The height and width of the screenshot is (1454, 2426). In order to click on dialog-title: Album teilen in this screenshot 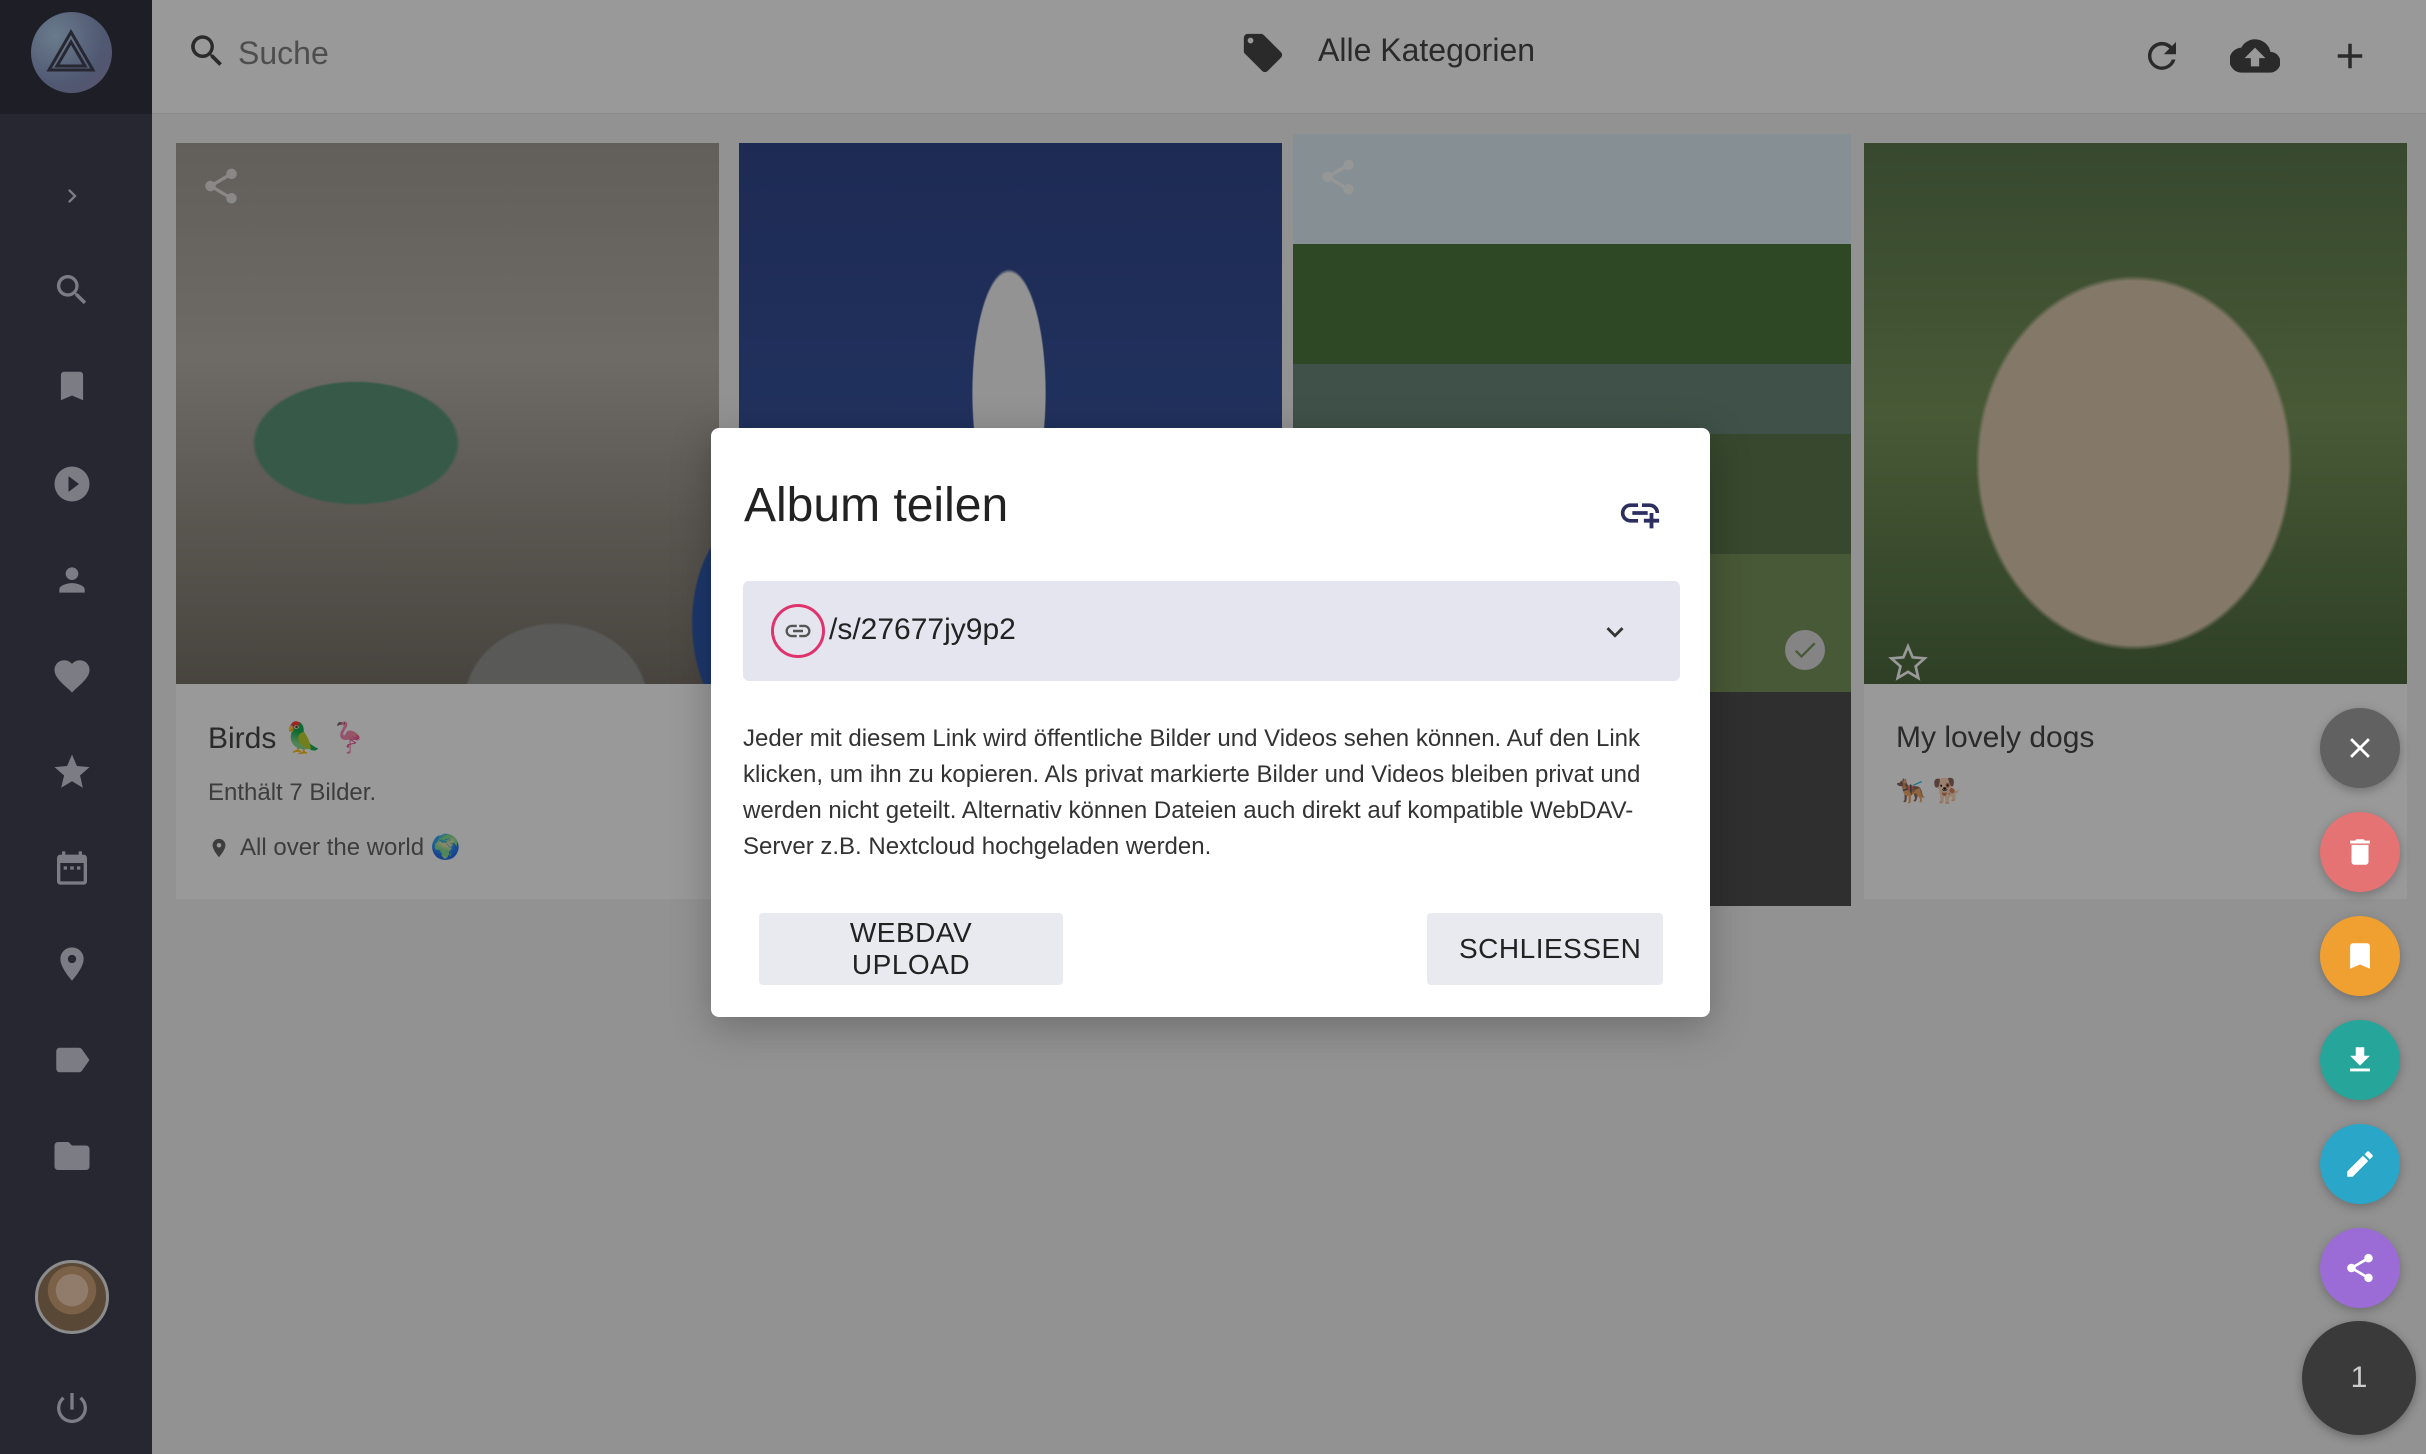, I will do `click(876, 505)`.